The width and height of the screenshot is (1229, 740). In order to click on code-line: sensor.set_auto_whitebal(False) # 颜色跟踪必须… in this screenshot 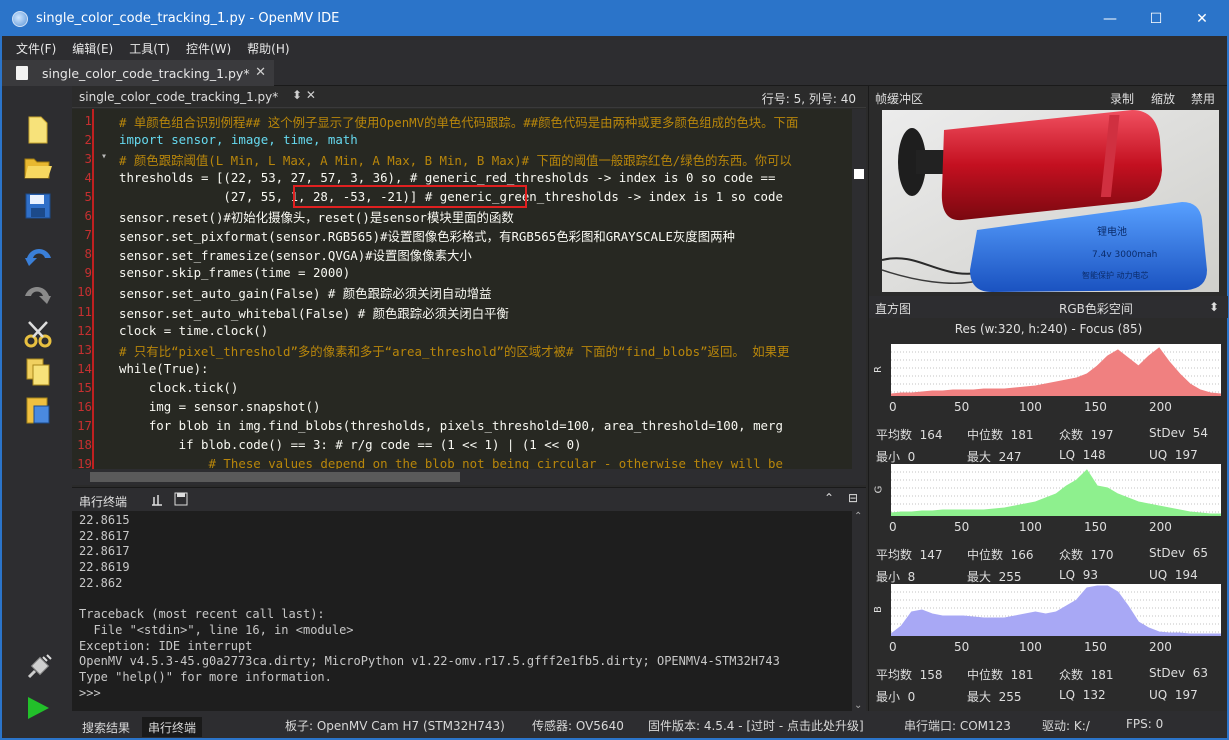, I will do `click(314, 313)`.